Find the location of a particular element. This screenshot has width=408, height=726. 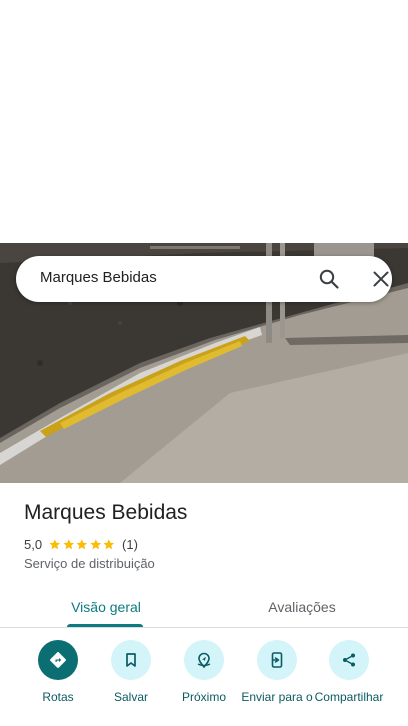

place-category: Serviço de distribuição is located at coordinates (89, 563).